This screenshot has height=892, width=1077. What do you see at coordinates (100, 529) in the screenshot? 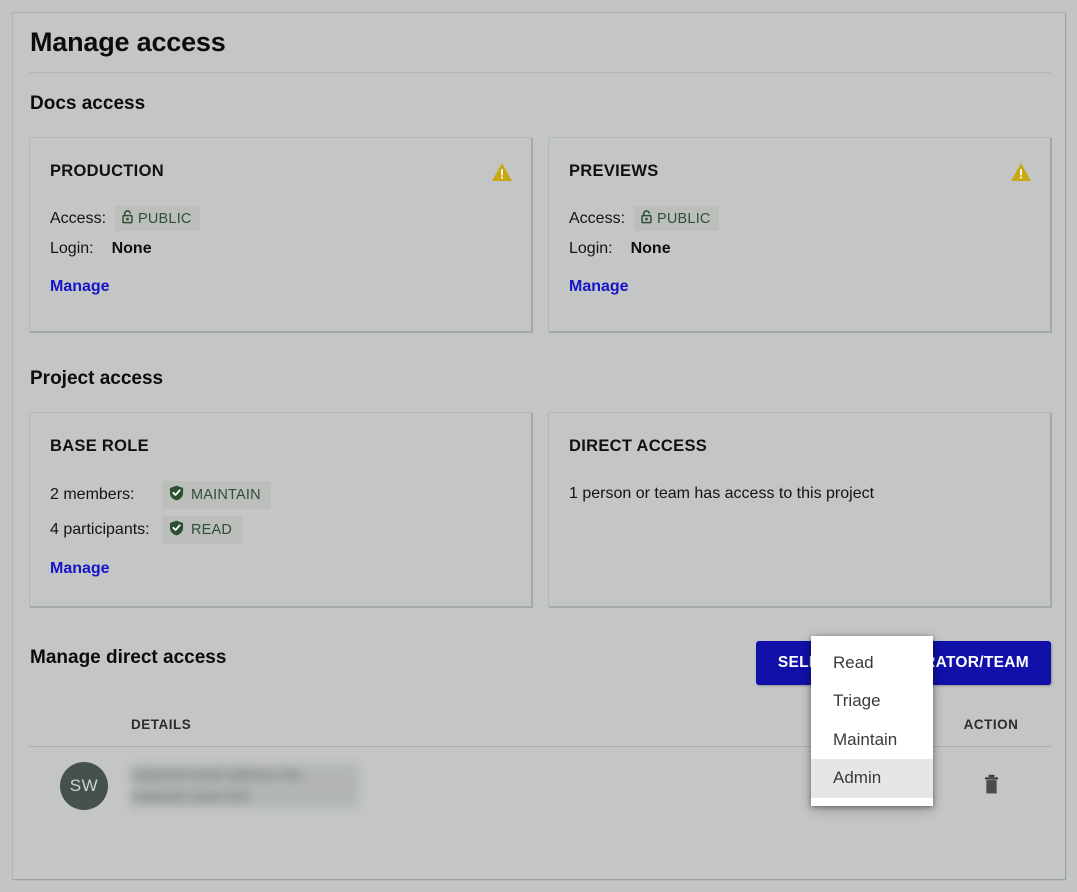
I see `participants-label: 4 participants:` at bounding box center [100, 529].